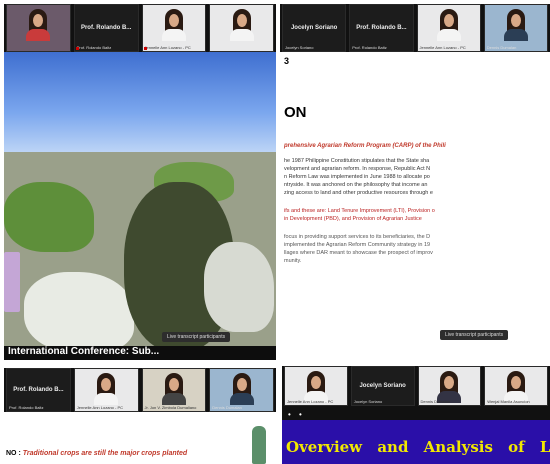 The height and width of the screenshot is (464, 550). I want to click on slide-title-area: Overview and Analysis of Lan, so click(416, 442).